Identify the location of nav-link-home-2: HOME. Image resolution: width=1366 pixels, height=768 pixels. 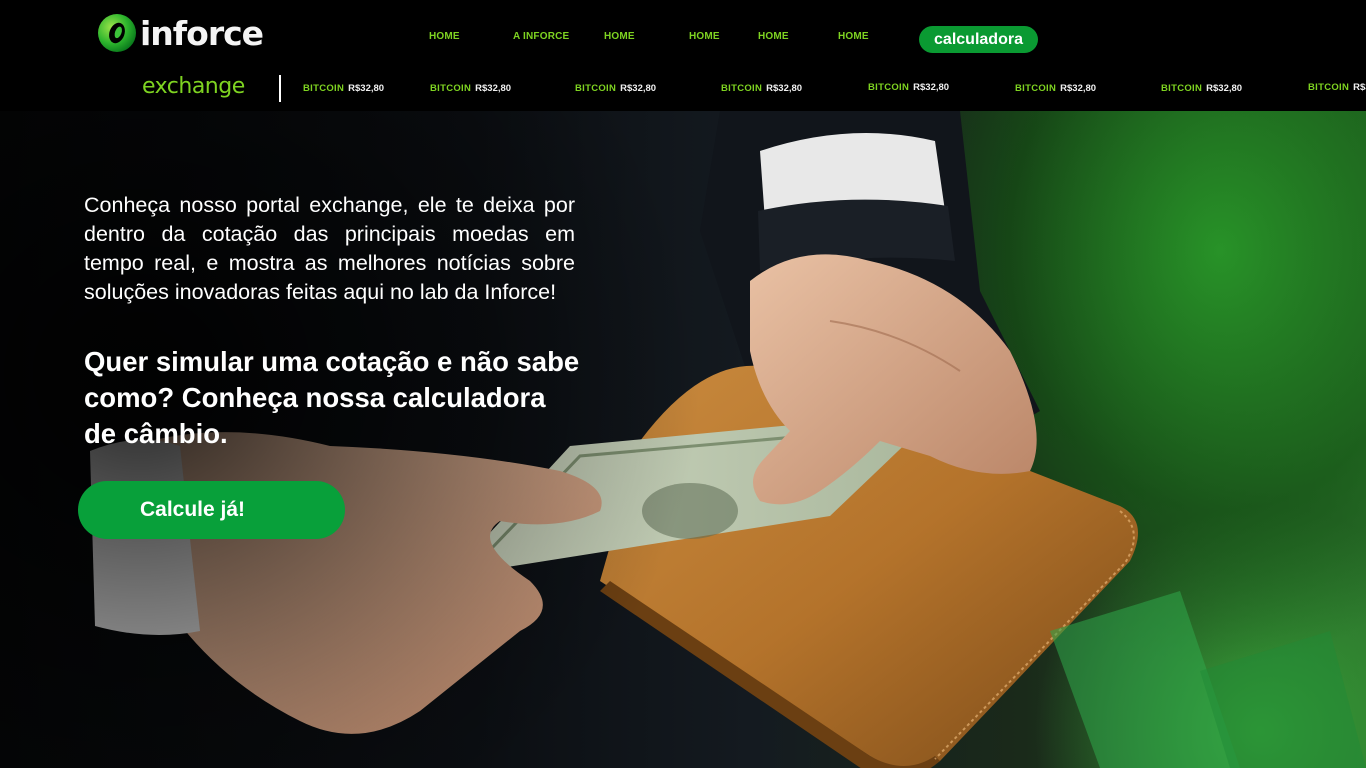
(619, 36).